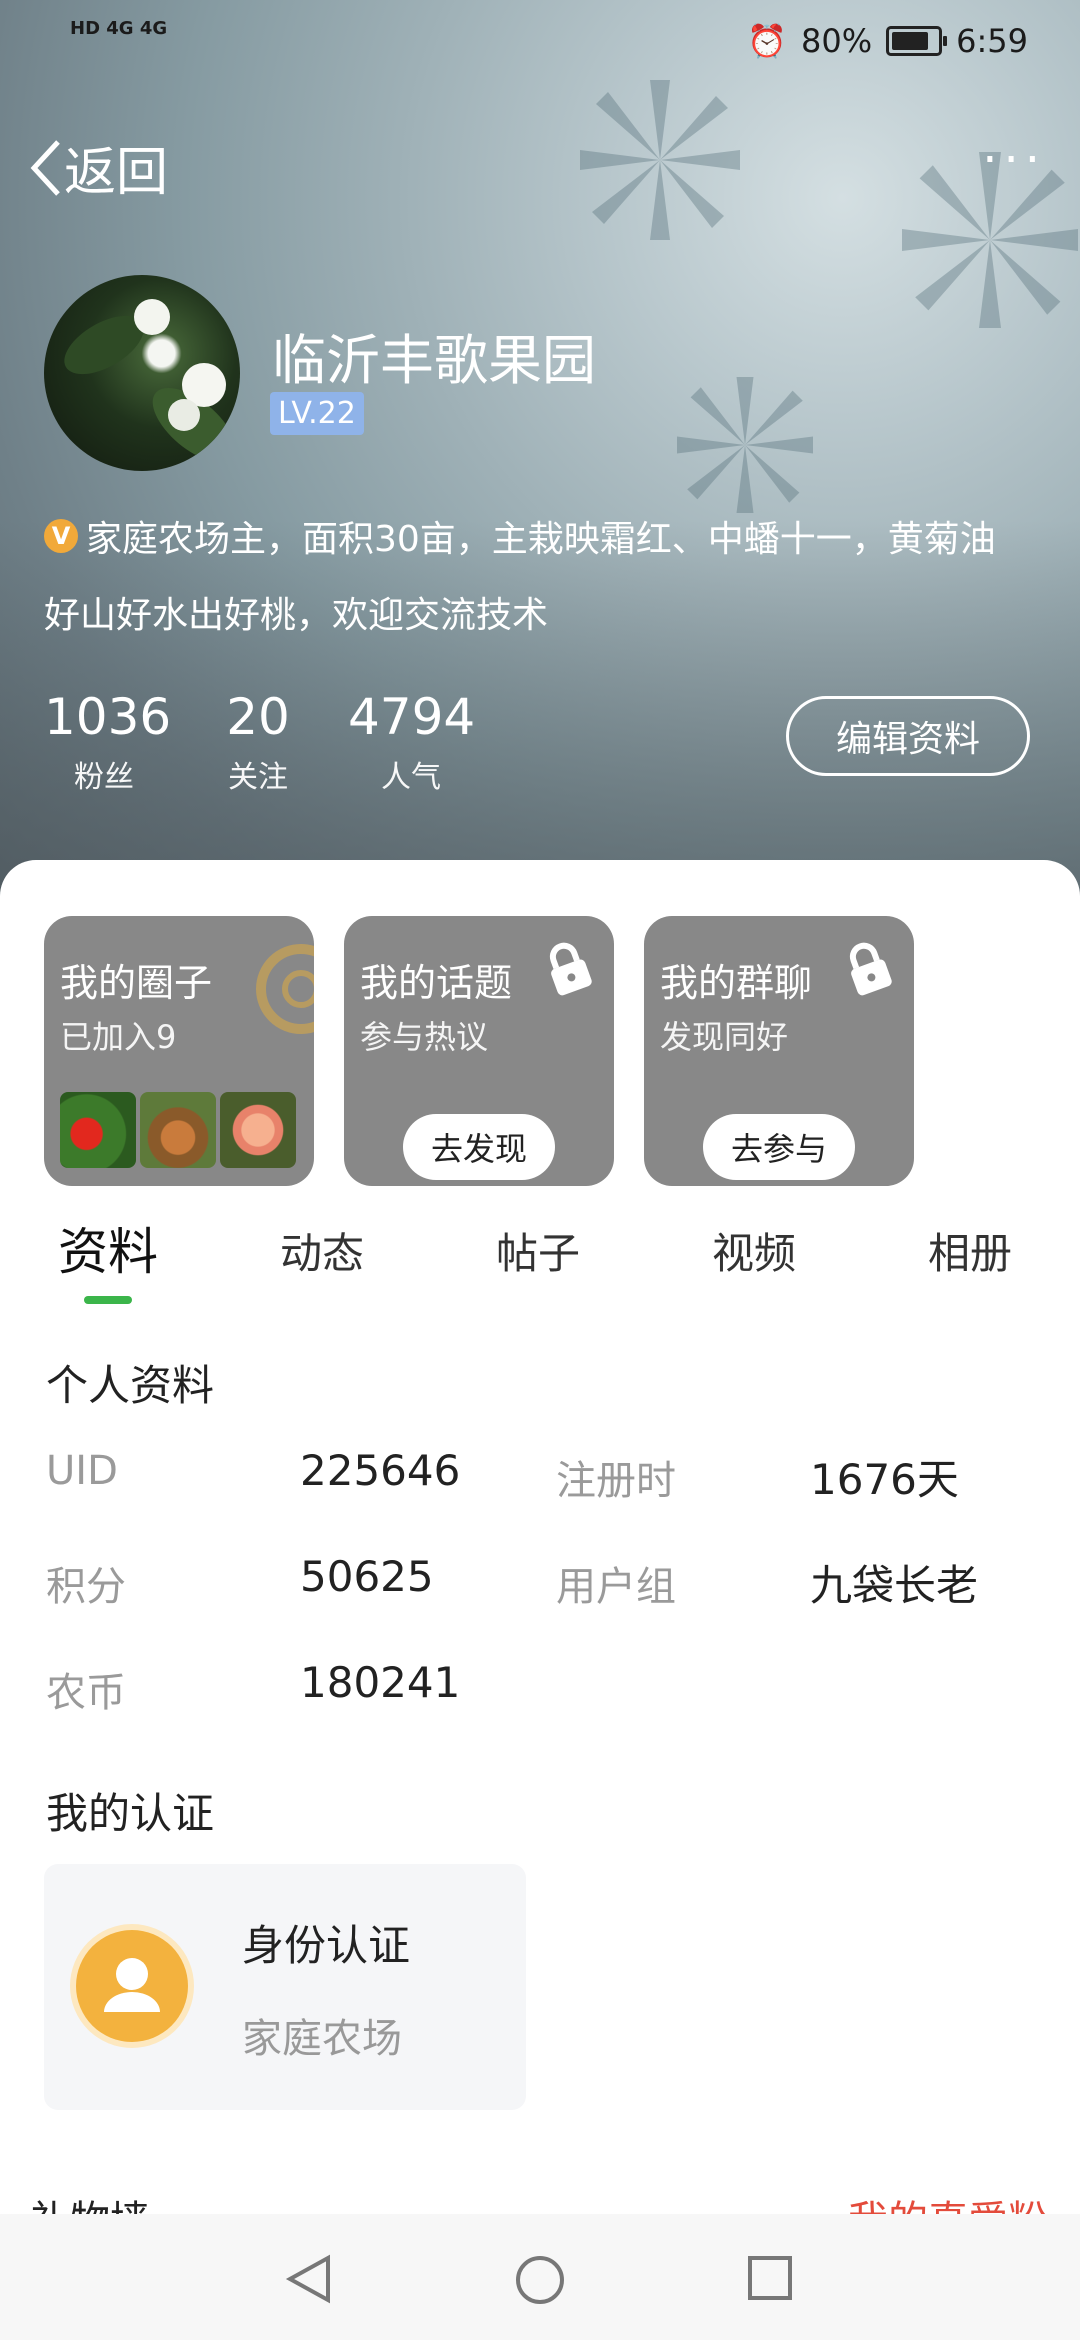 The height and width of the screenshot is (2340, 1080). What do you see at coordinates (108, 1248) in the screenshot?
I see `tab-profile-info: 资料` at bounding box center [108, 1248].